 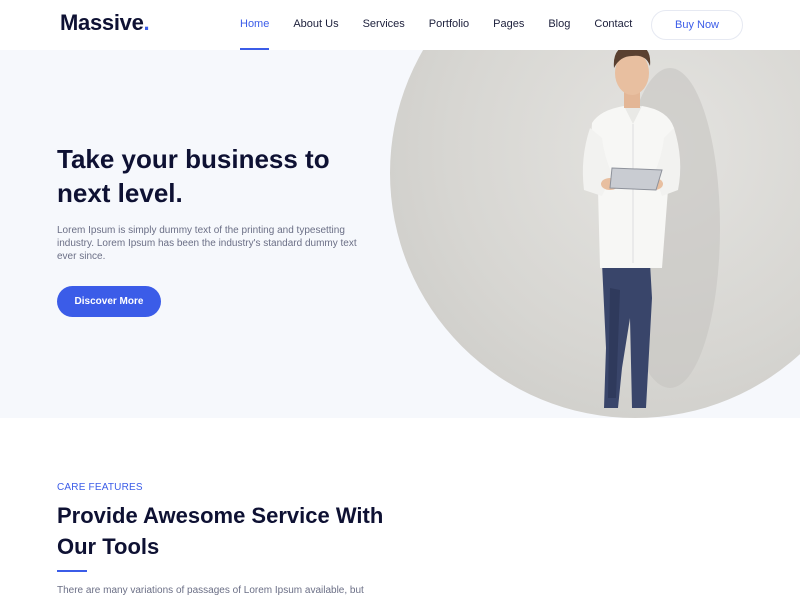 I want to click on nav-item-portfolio: Portfolio, so click(x=449, y=25).